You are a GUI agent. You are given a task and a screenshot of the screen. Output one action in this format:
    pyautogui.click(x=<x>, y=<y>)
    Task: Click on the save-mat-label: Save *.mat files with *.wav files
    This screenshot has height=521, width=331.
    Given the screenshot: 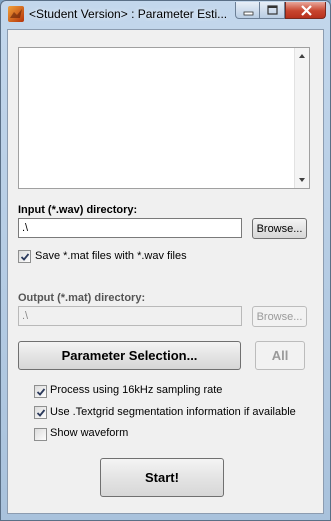 What is the action you would take?
    pyautogui.click(x=111, y=256)
    